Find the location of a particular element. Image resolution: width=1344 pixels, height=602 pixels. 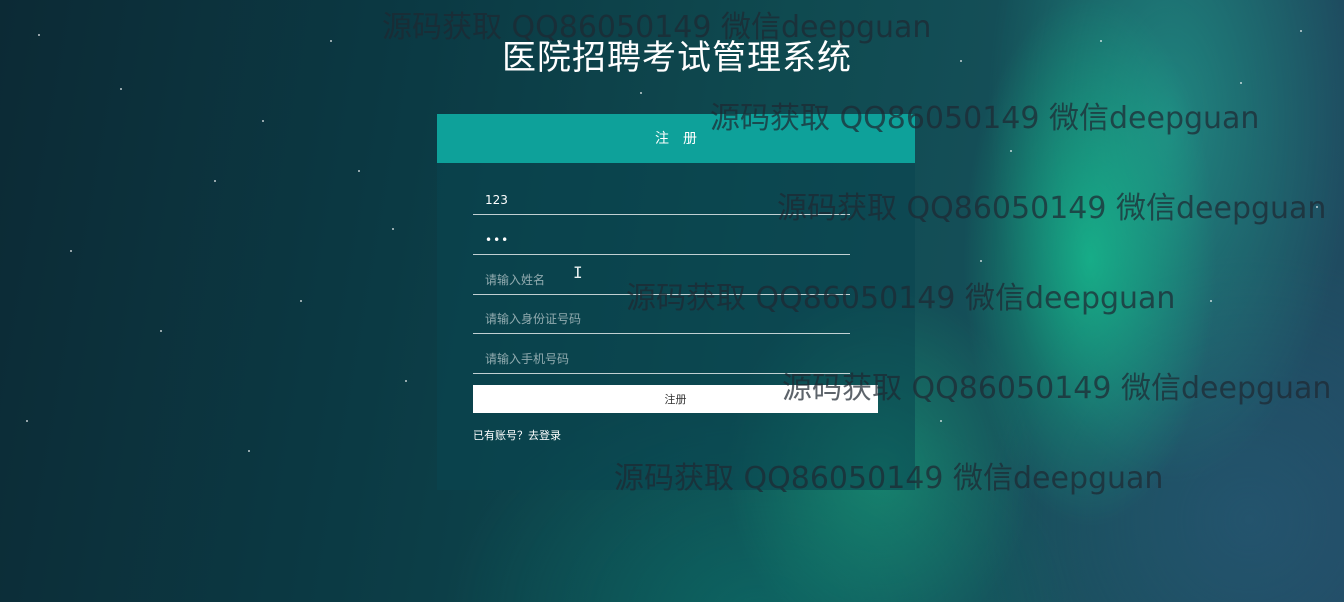

password-field is located at coordinates (661, 240).